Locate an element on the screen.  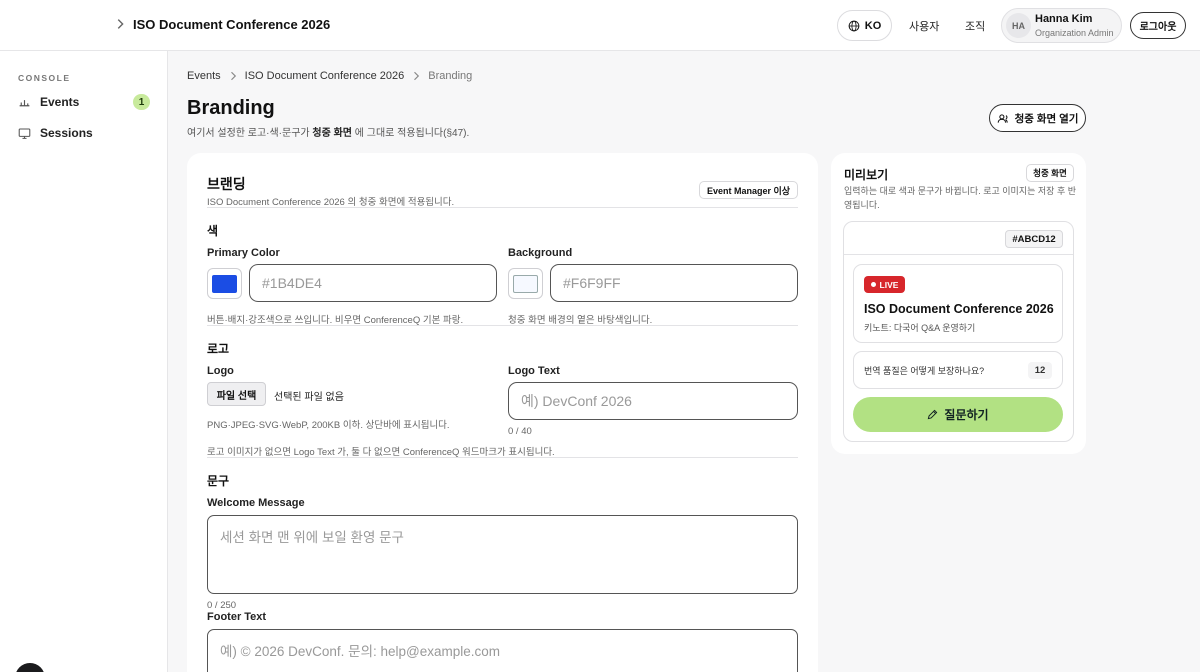
sidebar-item-events: Events 1 is located at coordinates (85, 102).